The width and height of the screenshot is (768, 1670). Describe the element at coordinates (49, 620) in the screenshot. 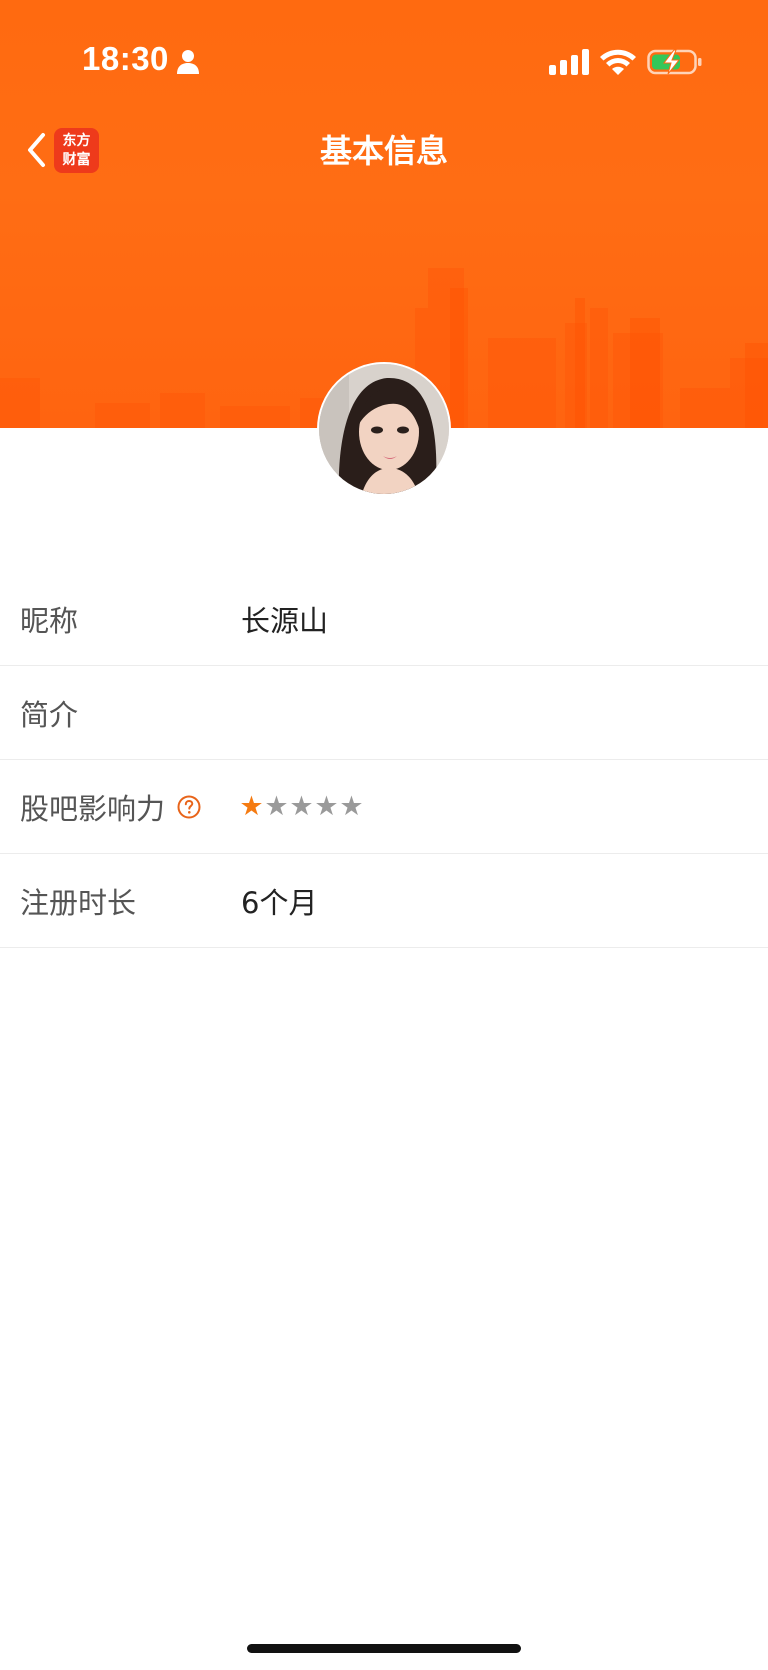

I see `nickname-label: 昵称` at that location.